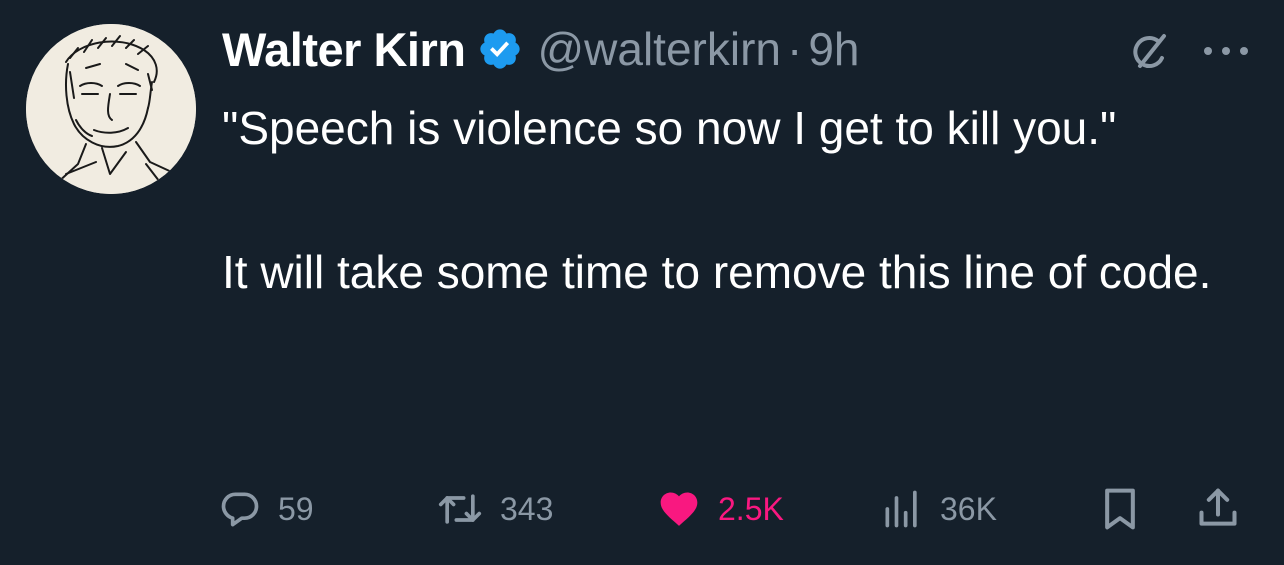 This screenshot has width=1284, height=565. Describe the element at coordinates (240, 509) in the screenshot. I see `reply-bubble-icon` at that location.